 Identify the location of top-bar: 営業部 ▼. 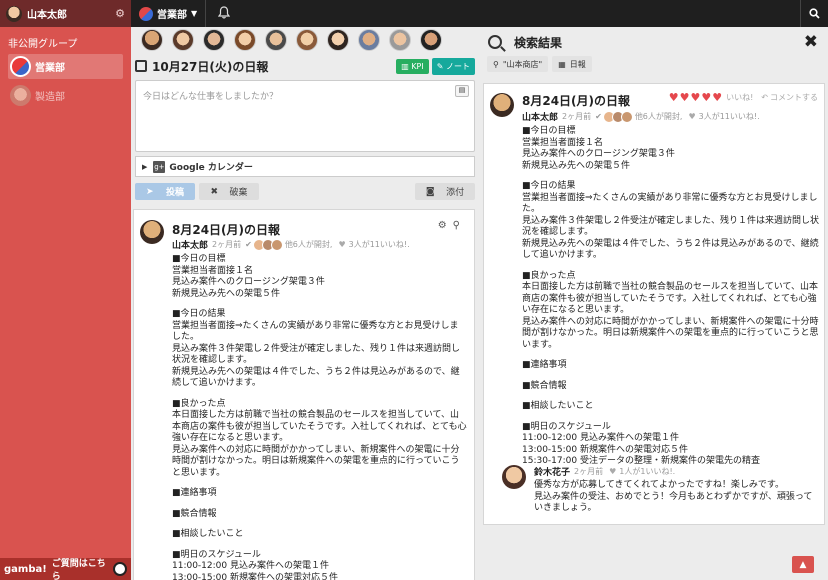
(479, 13).